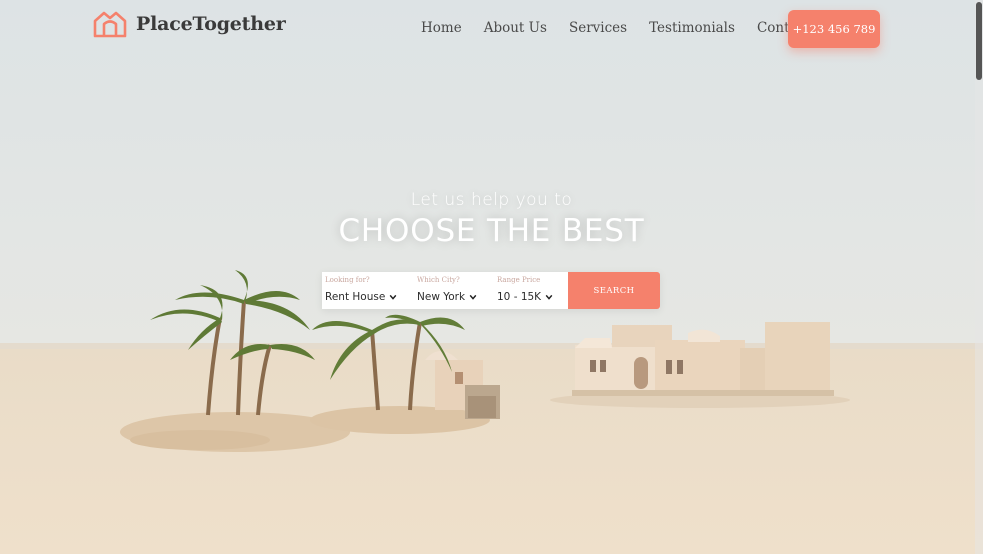  I want to click on city-value: New York, so click(447, 297).